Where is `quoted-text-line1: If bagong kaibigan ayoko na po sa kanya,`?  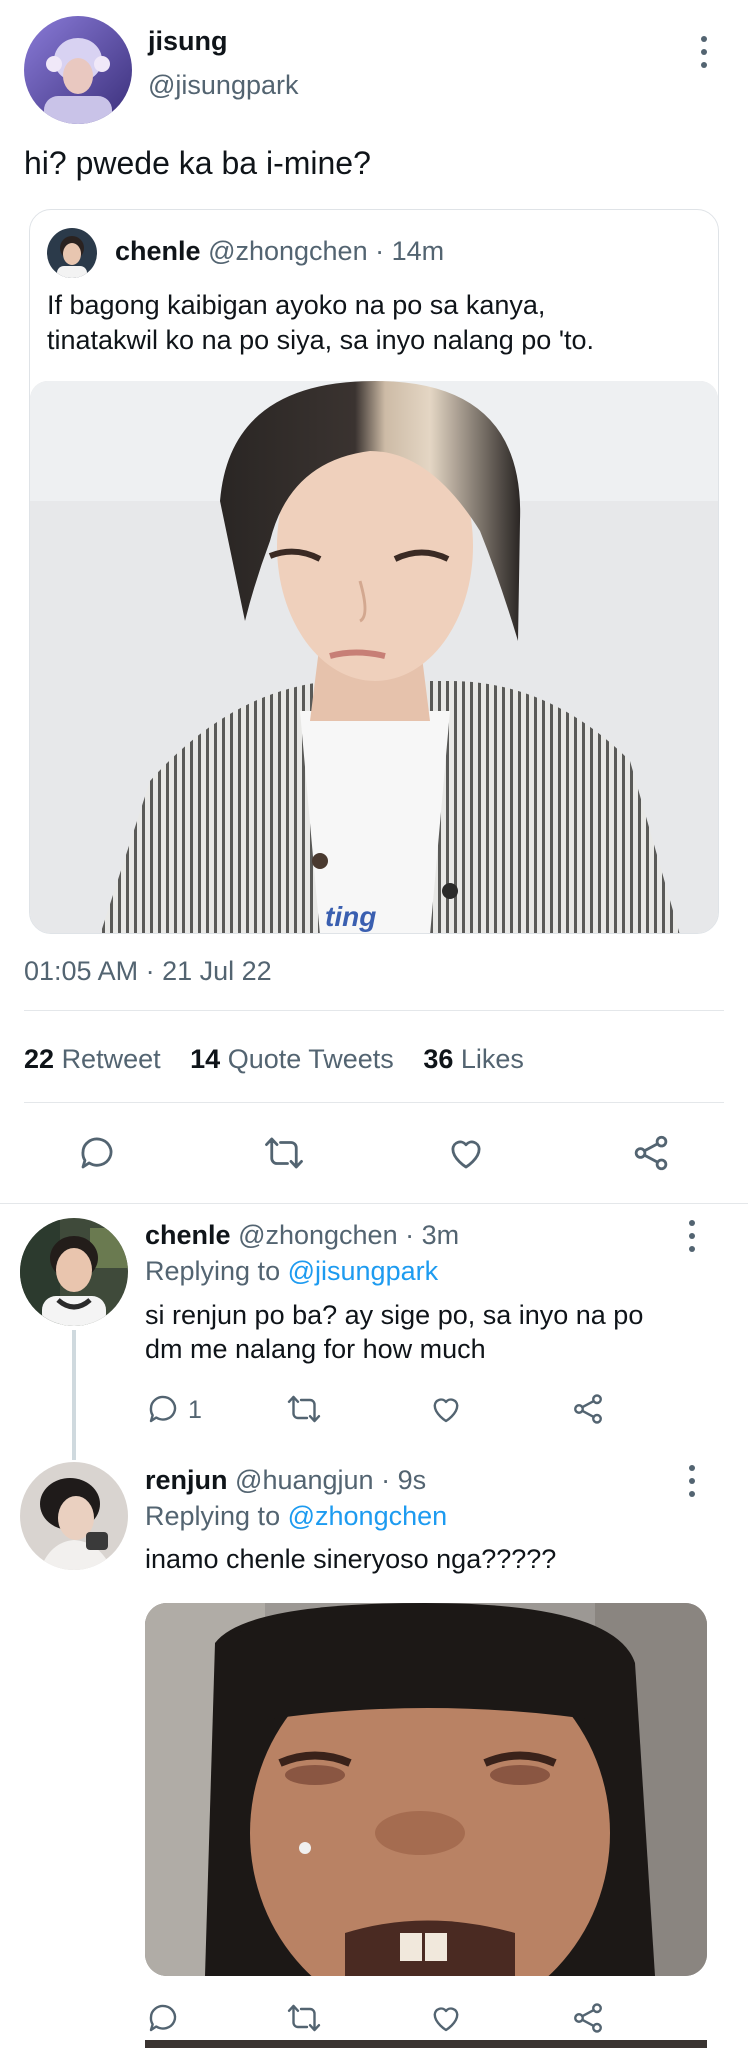 quoted-text-line1: If bagong kaibigan ayoko na po sa kanya, is located at coordinates (296, 305).